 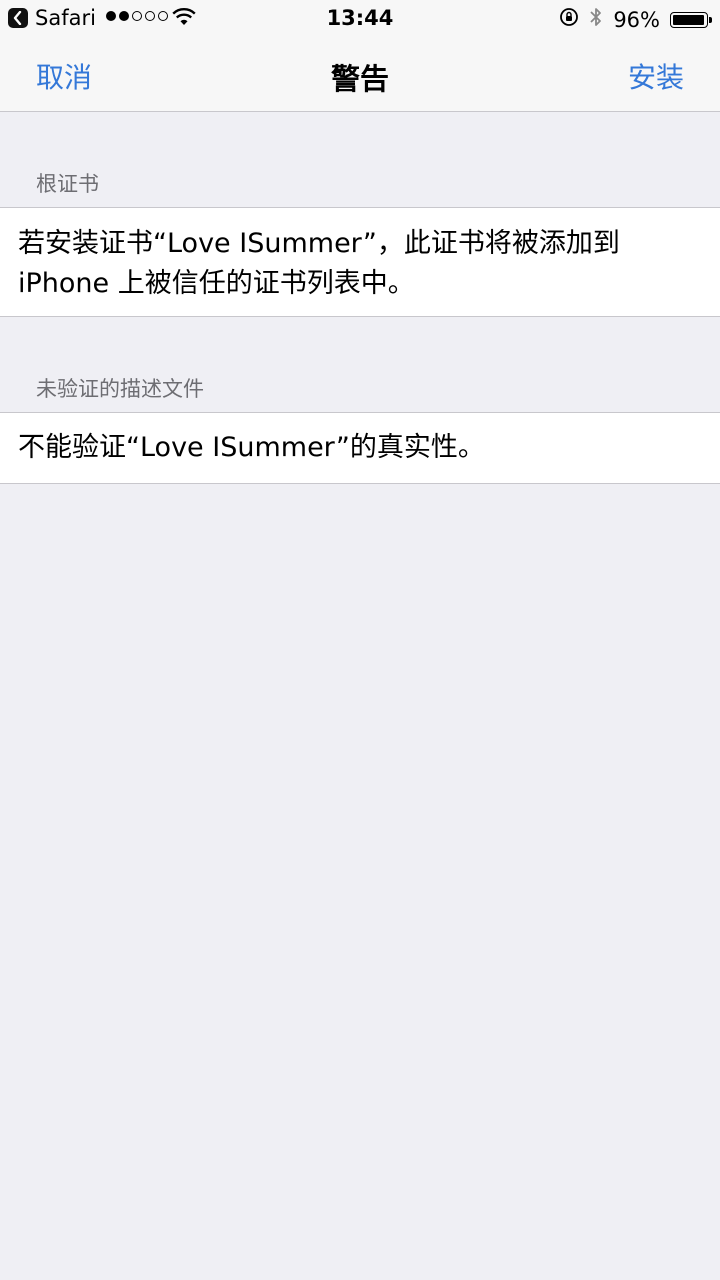 I want to click on section-header-unverified-profile: 未验证的描述文件, so click(x=120, y=389).